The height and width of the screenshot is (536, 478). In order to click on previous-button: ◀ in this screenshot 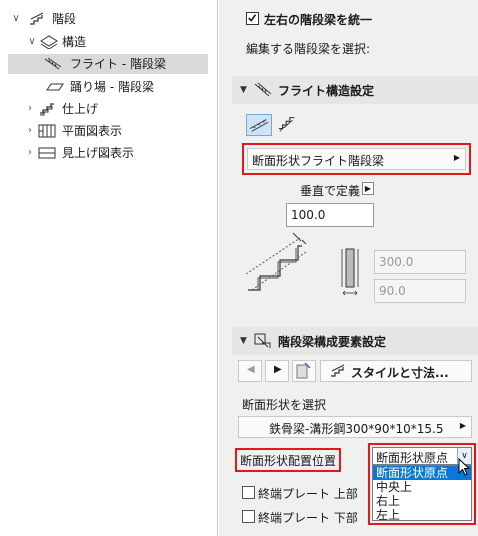, I will do `click(250, 371)`.